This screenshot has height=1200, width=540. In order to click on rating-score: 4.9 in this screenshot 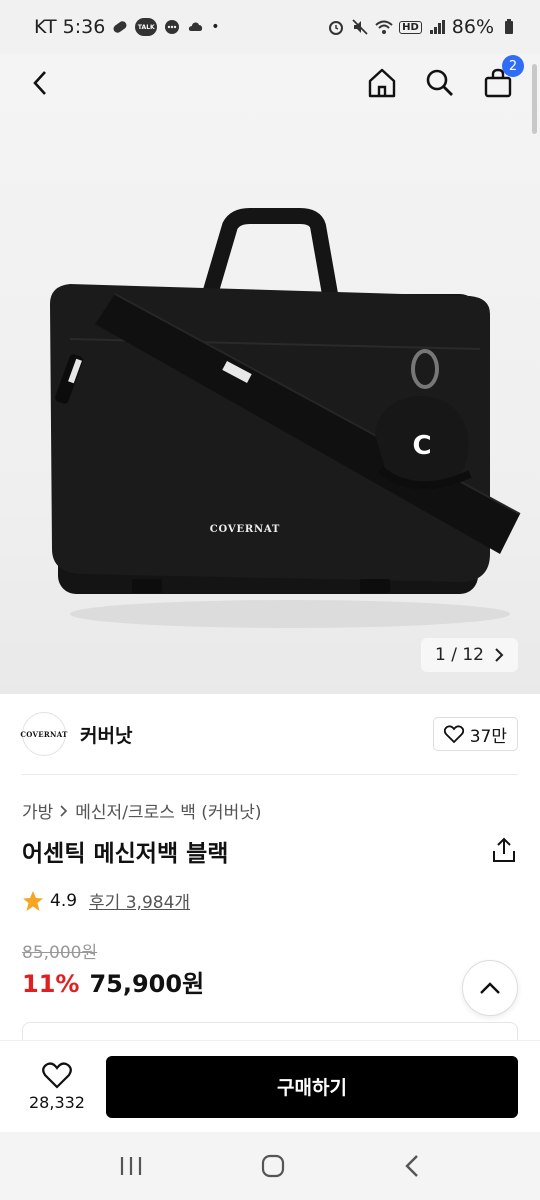, I will do `click(64, 900)`.